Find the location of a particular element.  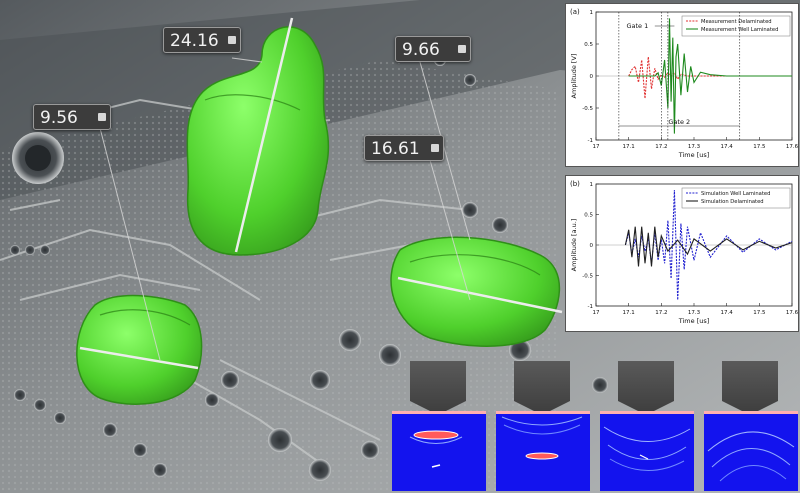

measurement-value: 9.56 is located at coordinates (59, 118).